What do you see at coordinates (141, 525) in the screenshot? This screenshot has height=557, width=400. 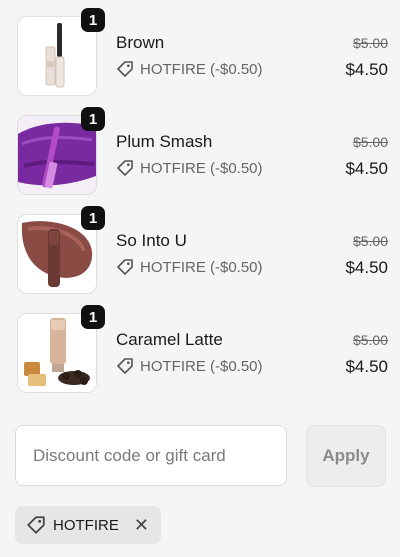 I see `close-icon: ✕` at bounding box center [141, 525].